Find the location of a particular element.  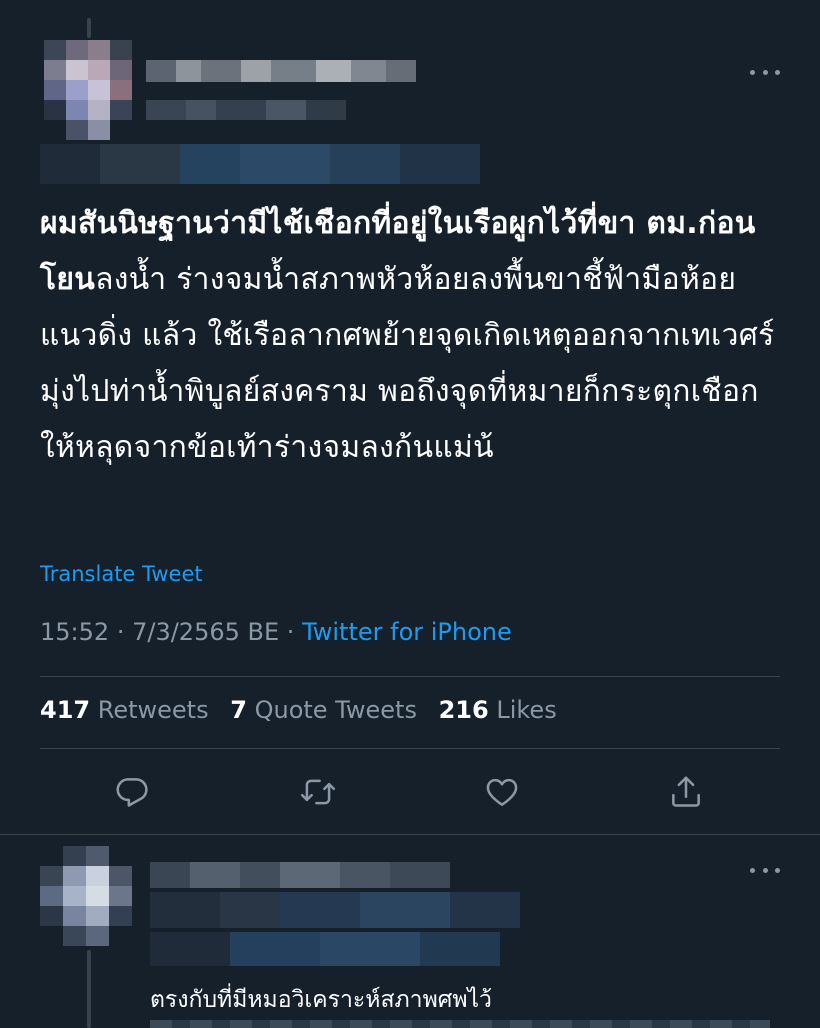

author-avatar is located at coordinates (88, 90).